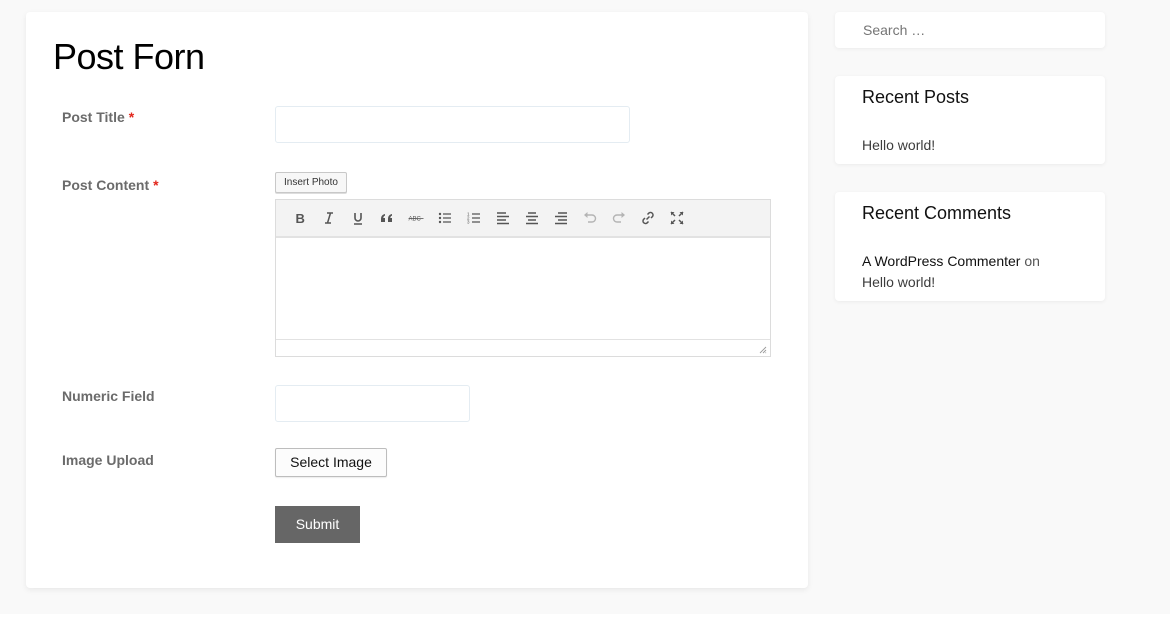 Image resolution: width=1170 pixels, height=639 pixels. I want to click on resize-handle-icon, so click(763, 350).